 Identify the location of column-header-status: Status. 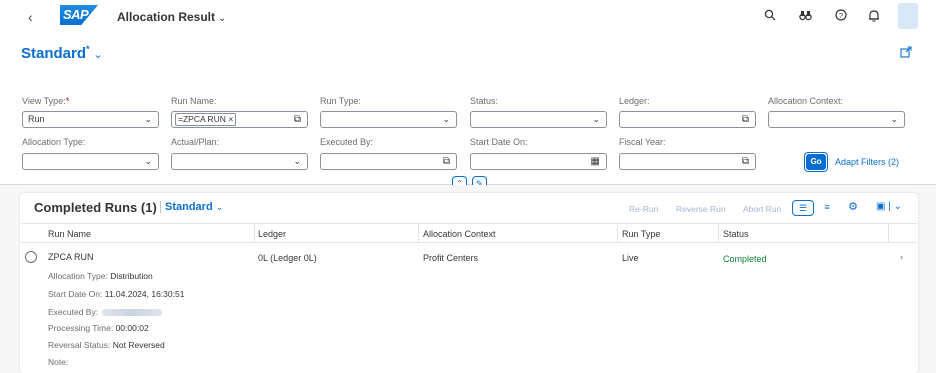
(736, 234).